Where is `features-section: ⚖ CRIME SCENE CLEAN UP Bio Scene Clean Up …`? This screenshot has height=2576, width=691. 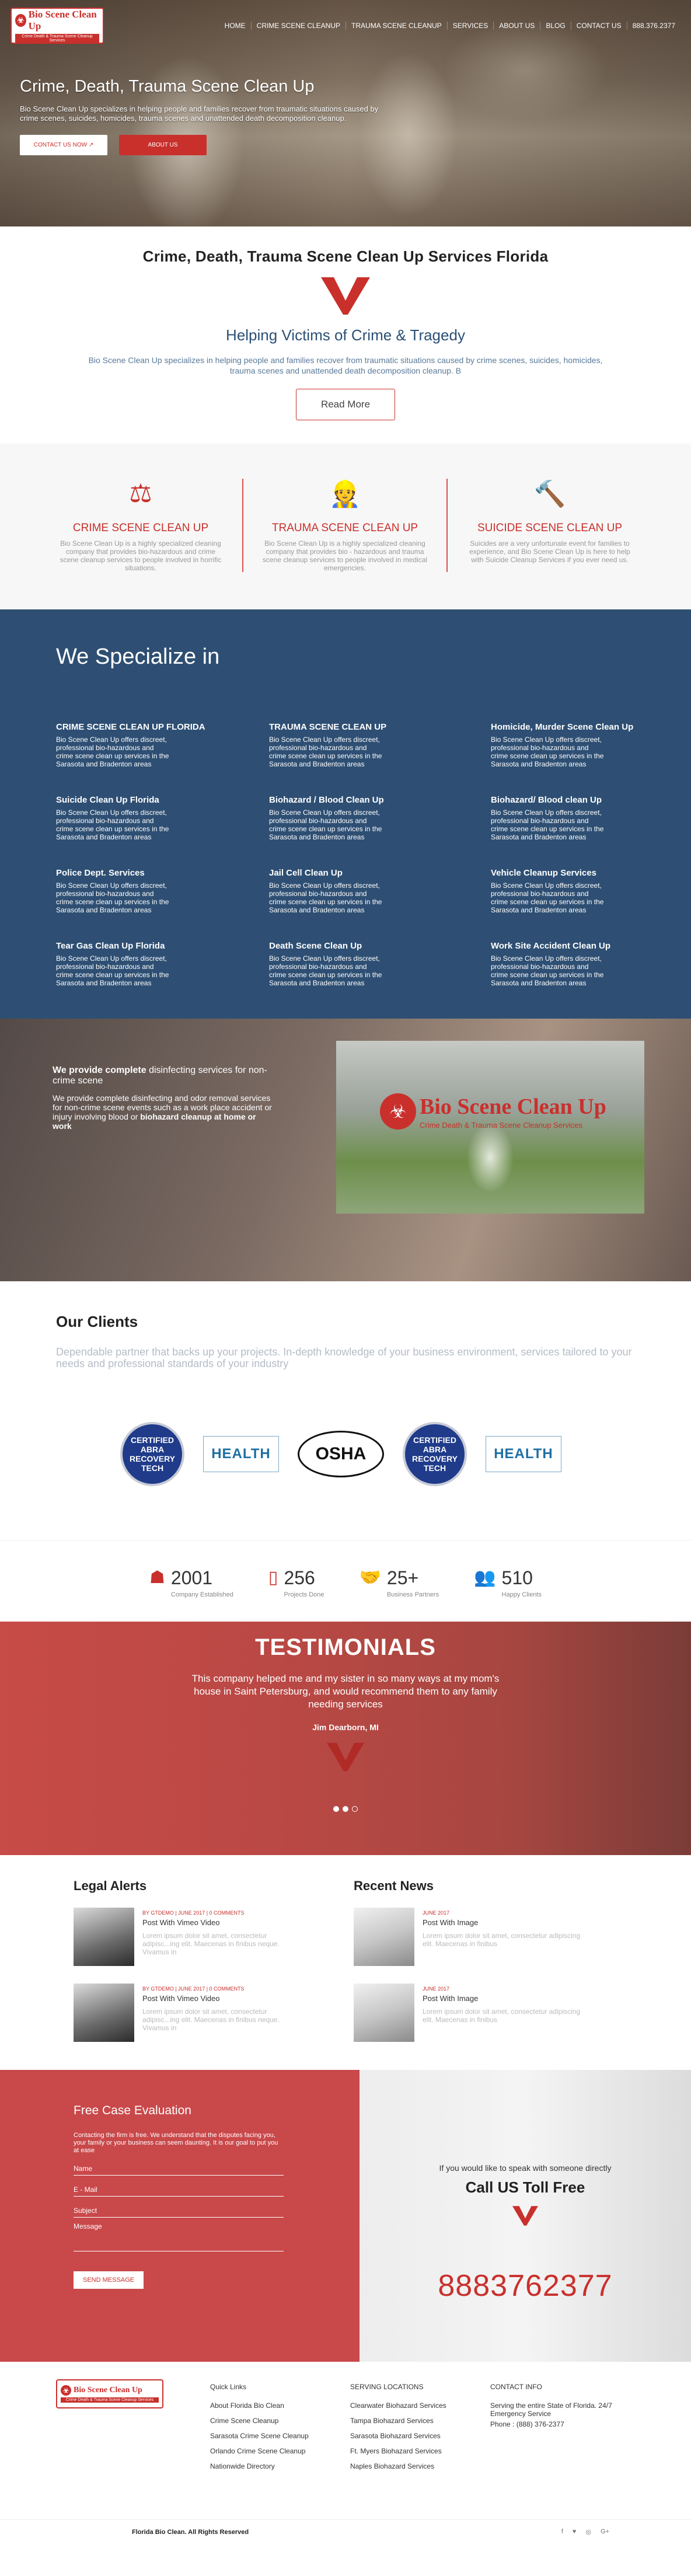
features-section: ⚖ CRIME SCENE CLEAN UP Bio Scene Clean Up … is located at coordinates (345, 526).